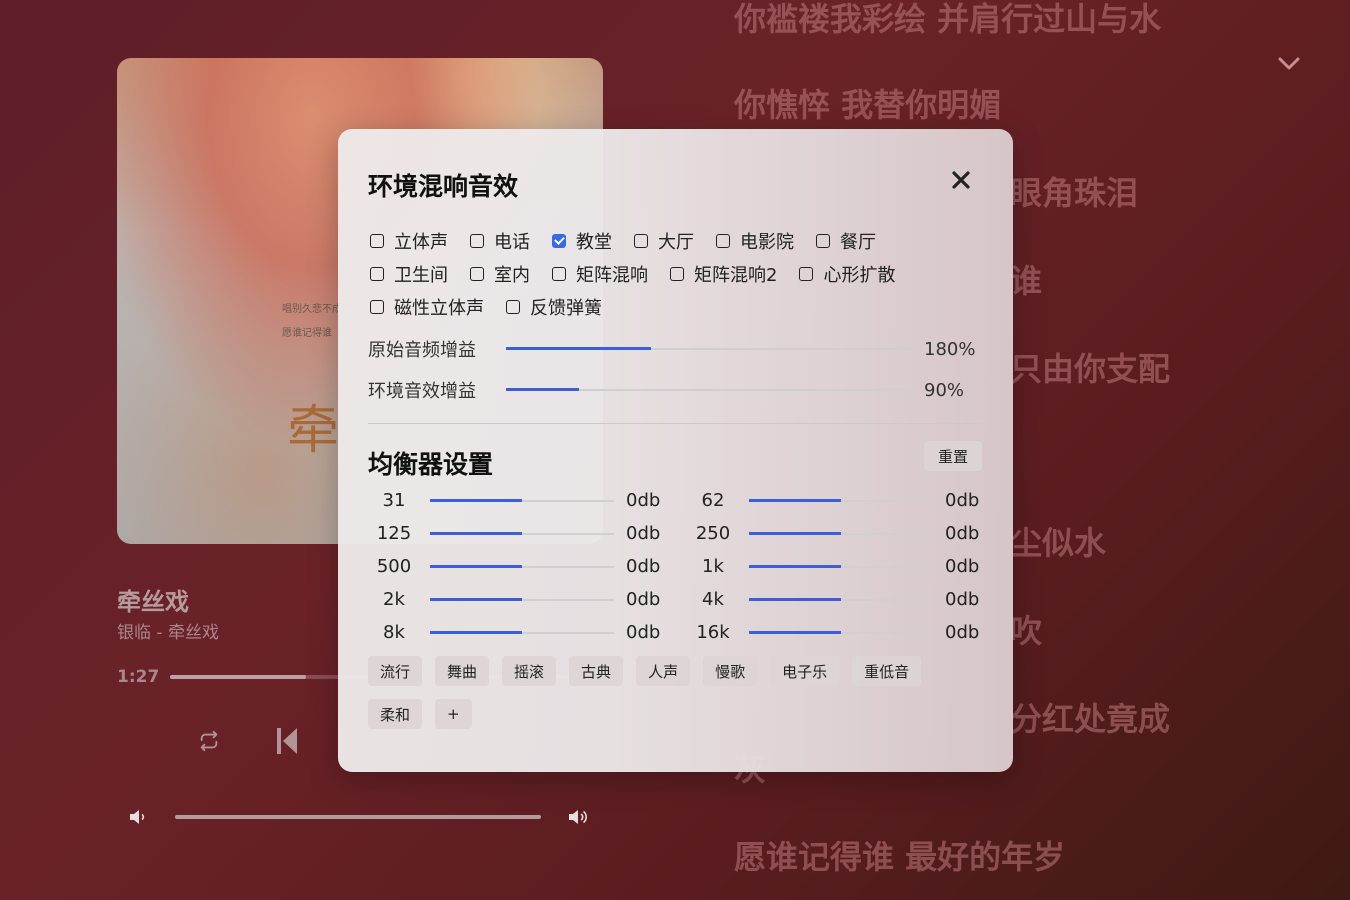 This screenshot has width=1350, height=900. What do you see at coordinates (209, 741) in the screenshot?
I see `repeat-icon` at bounding box center [209, 741].